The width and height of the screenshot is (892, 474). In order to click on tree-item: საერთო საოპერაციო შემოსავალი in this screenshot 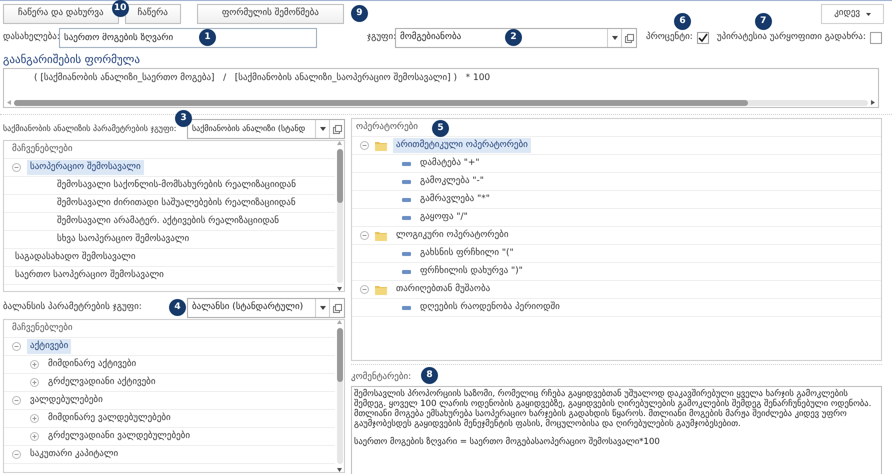, I will do `click(89, 276)`.